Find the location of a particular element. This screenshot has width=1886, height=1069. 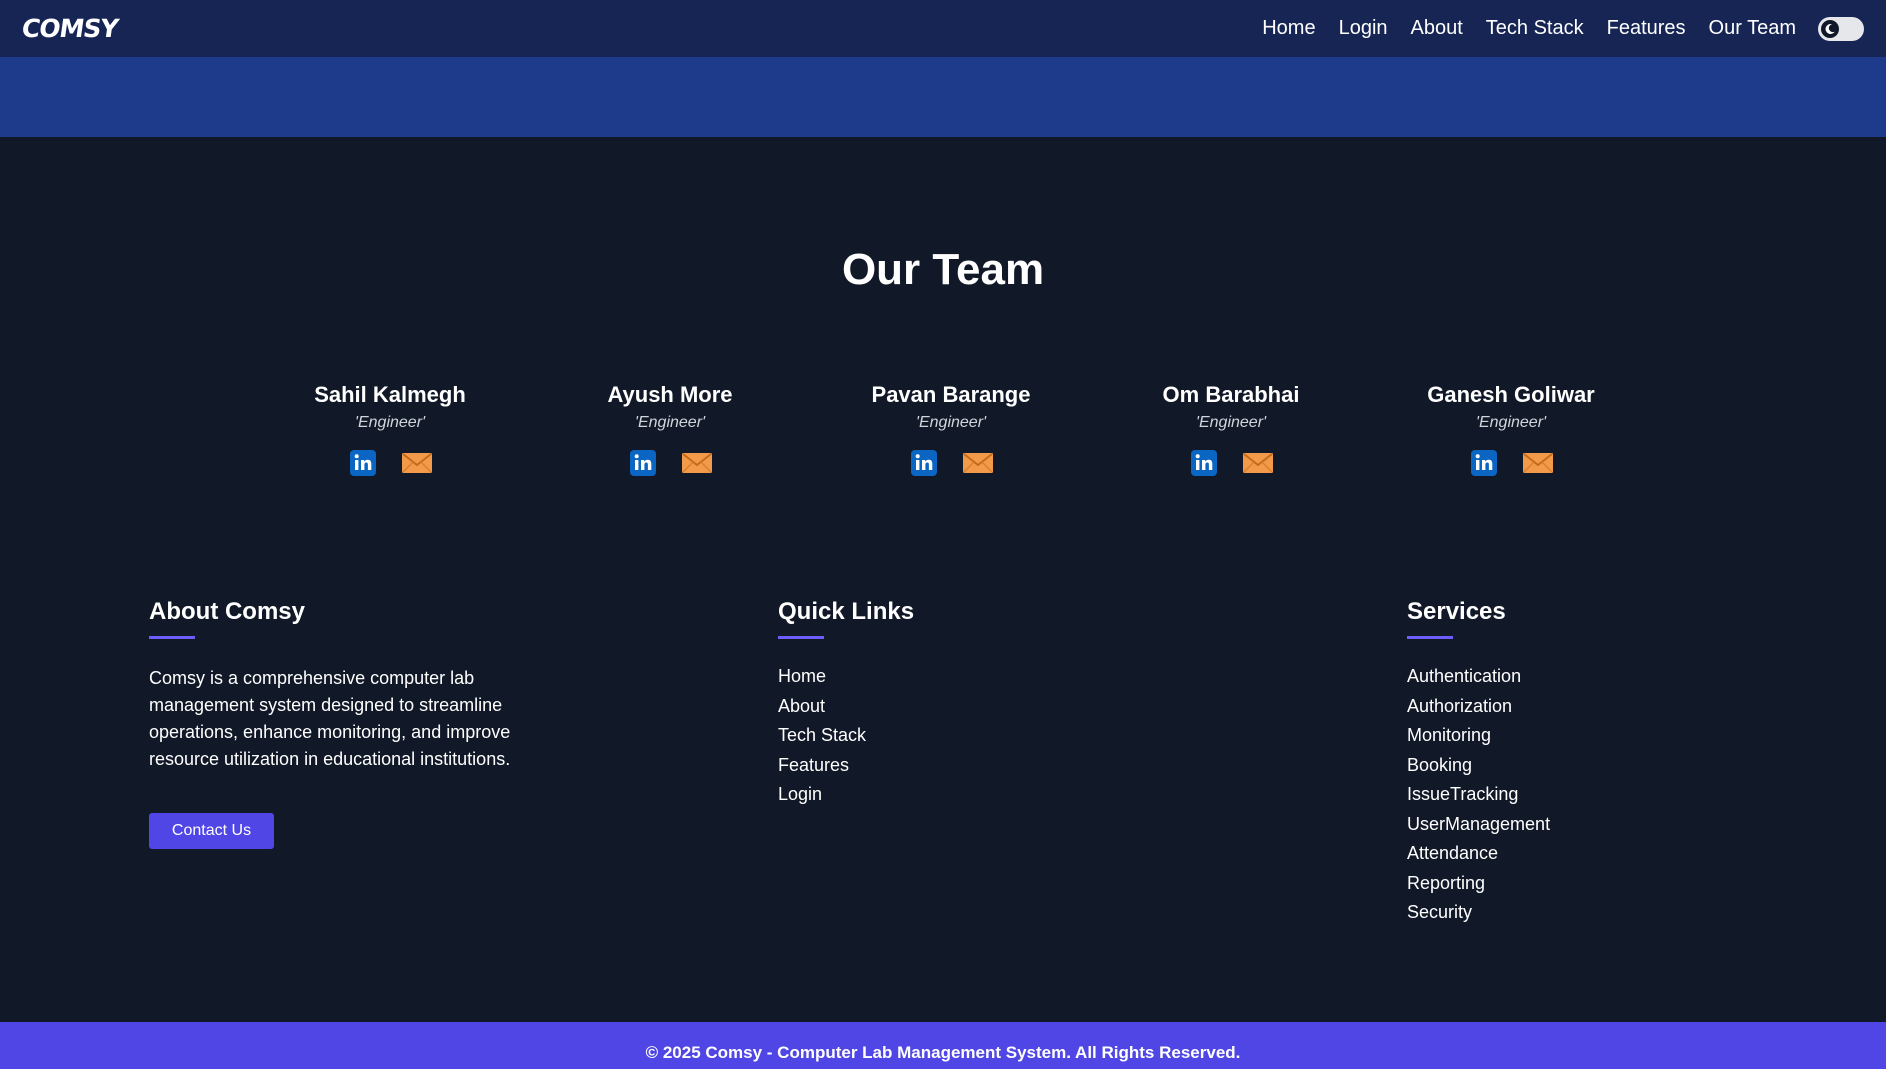

theme-toggle is located at coordinates (1841, 28).